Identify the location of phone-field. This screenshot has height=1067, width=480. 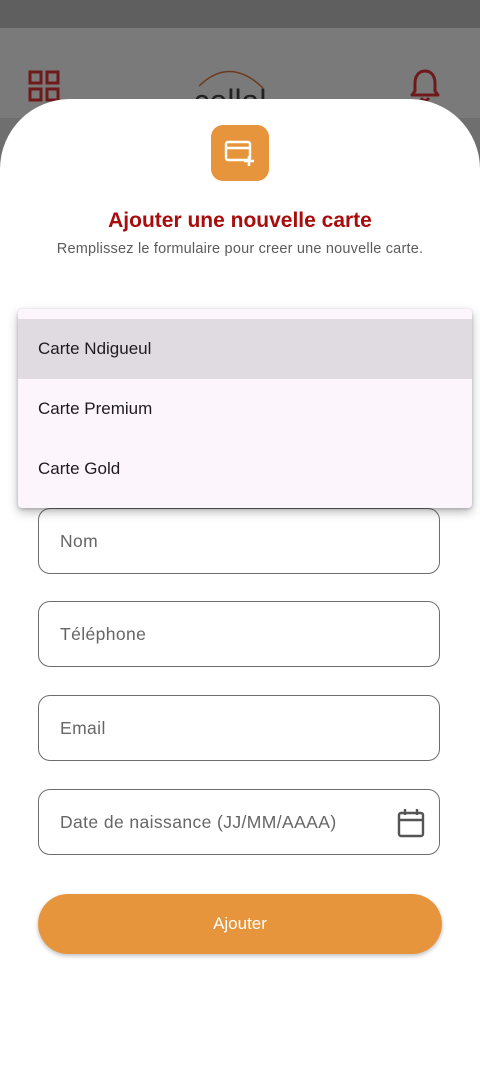
(239, 634).